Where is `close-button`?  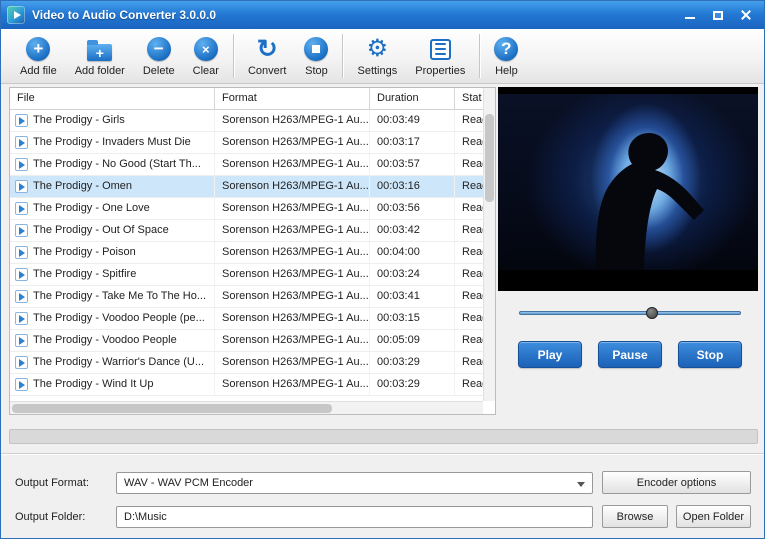
close-button is located at coordinates (746, 15).